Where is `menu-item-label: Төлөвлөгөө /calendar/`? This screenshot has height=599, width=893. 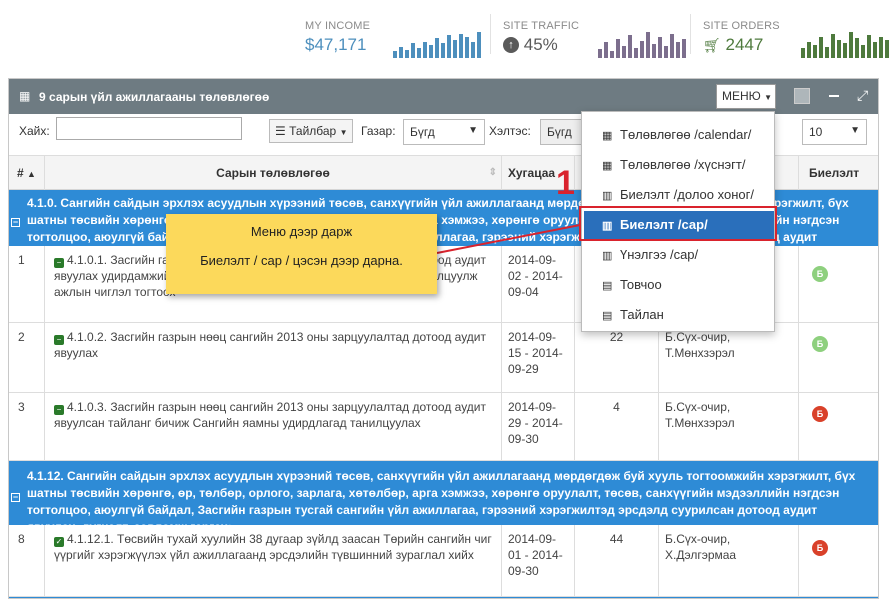
menu-item-label: Төлөвлөгөө /calendar/ is located at coordinates (686, 134).